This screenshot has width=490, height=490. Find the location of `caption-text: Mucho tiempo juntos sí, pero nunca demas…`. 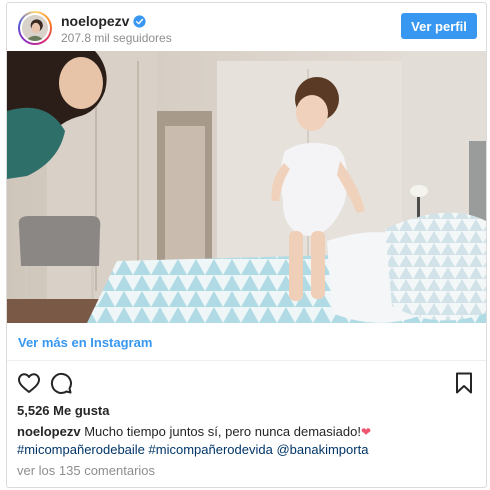

caption-text: Mucho tiempo juntos sí, pero nunca demas… is located at coordinates (222, 431).